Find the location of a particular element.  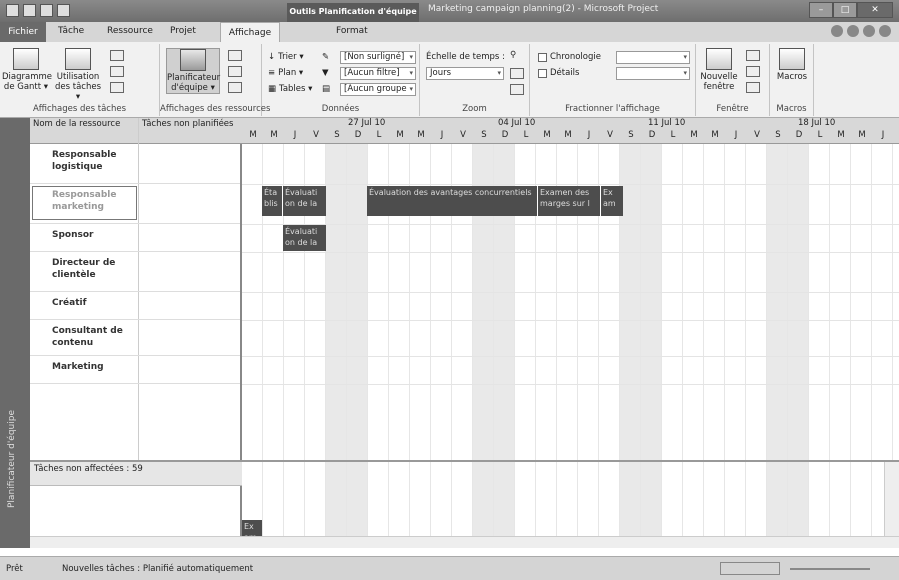

tab-file: Fichier is located at coordinates (23, 32).